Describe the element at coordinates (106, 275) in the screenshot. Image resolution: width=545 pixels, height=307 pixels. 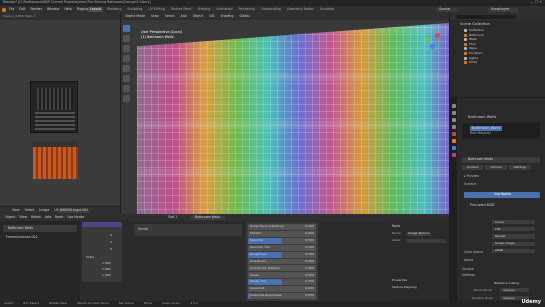
I see `scale-z: 1.000` at that location.